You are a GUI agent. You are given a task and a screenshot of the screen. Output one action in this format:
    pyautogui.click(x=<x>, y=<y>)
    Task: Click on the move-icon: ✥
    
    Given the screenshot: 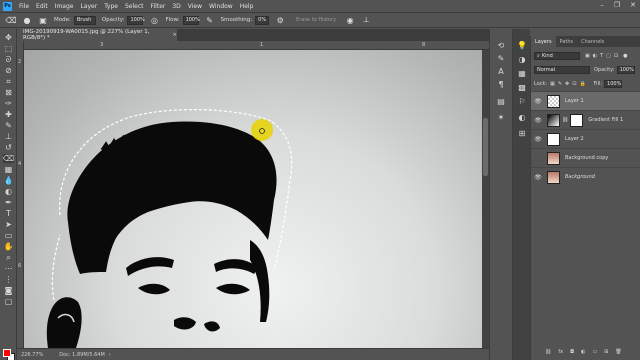 What is the action you would take?
    pyautogui.click(x=8, y=37)
    